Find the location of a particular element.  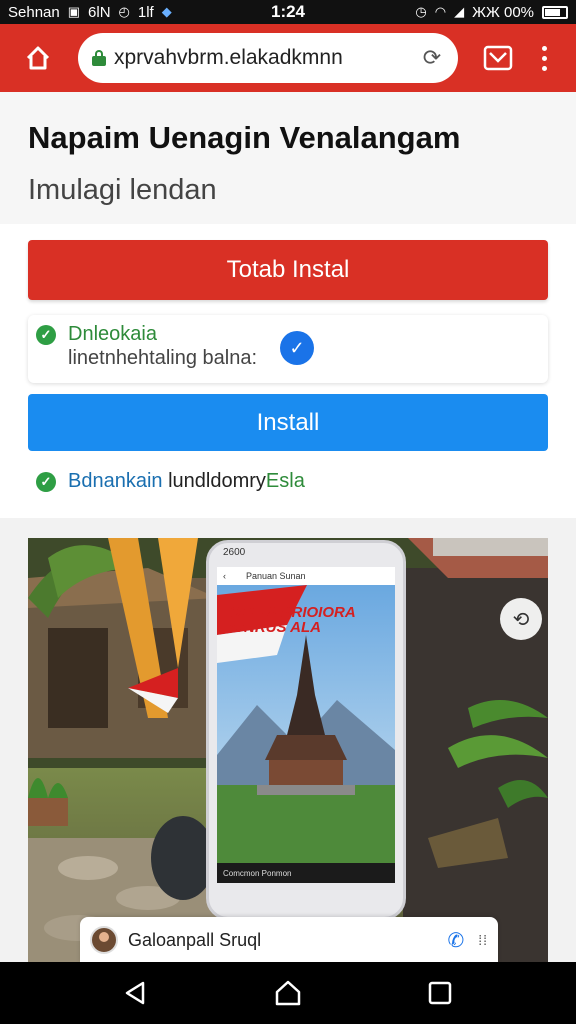

navigation-bar is located at coordinates (288, 993).